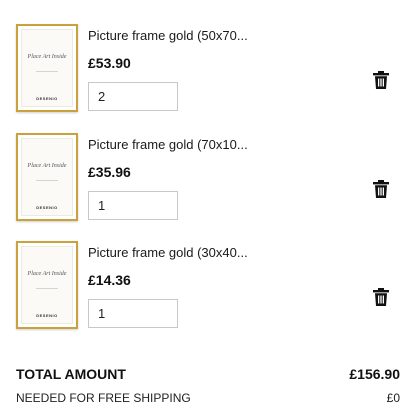 The height and width of the screenshot is (412, 412). What do you see at coordinates (71, 374) in the screenshot?
I see `total-label: TOTAL AMOUNT` at bounding box center [71, 374].